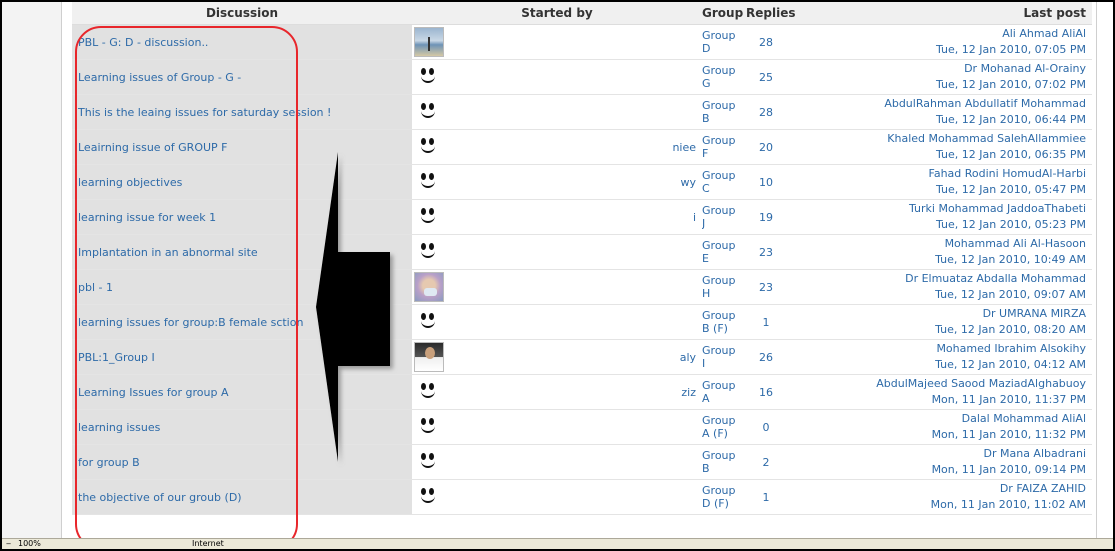 The image size is (1115, 551). I want to click on discussion-link: learning issues, so click(119, 427).